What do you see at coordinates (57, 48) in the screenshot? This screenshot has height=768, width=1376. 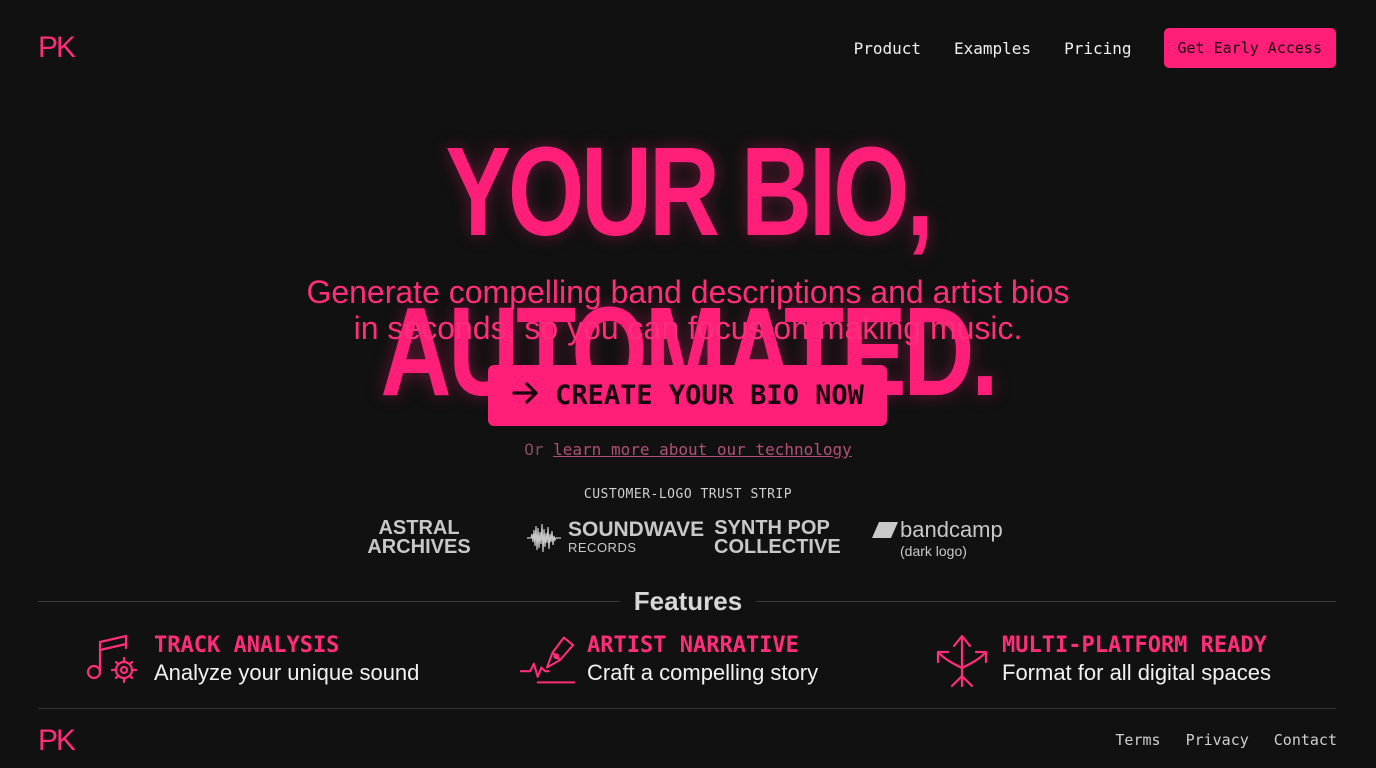 I see `brand-logo: PK` at bounding box center [57, 48].